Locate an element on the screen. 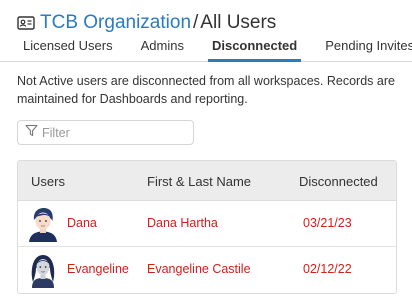 The width and height of the screenshot is (412, 302). filter-icon is located at coordinates (33, 133).